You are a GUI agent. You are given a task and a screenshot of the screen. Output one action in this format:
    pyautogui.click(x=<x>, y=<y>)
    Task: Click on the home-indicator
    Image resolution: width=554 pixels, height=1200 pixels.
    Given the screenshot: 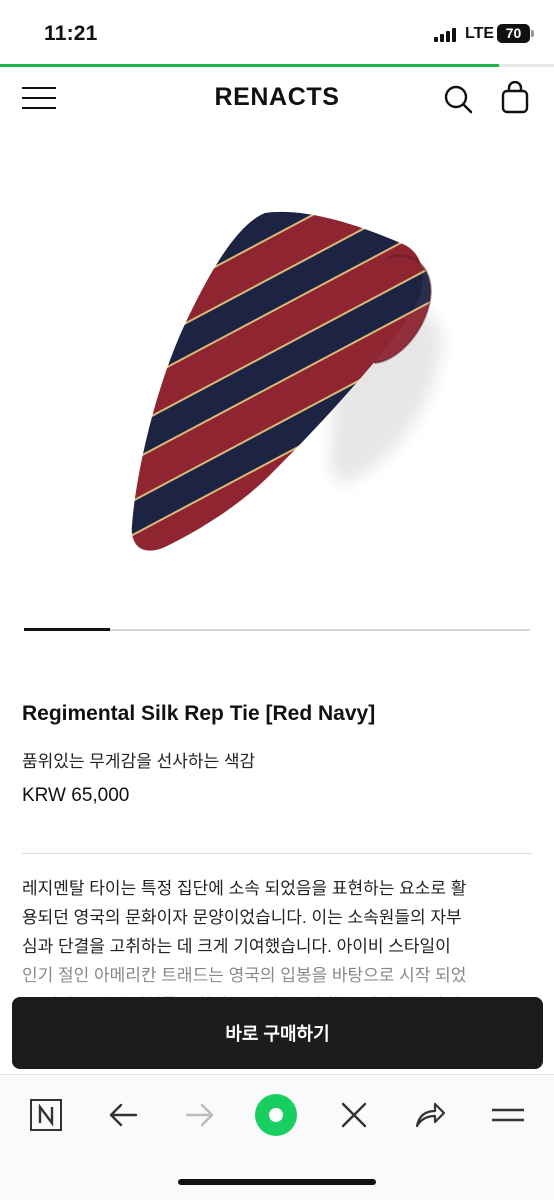 What is the action you would take?
    pyautogui.click(x=277, y=1182)
    